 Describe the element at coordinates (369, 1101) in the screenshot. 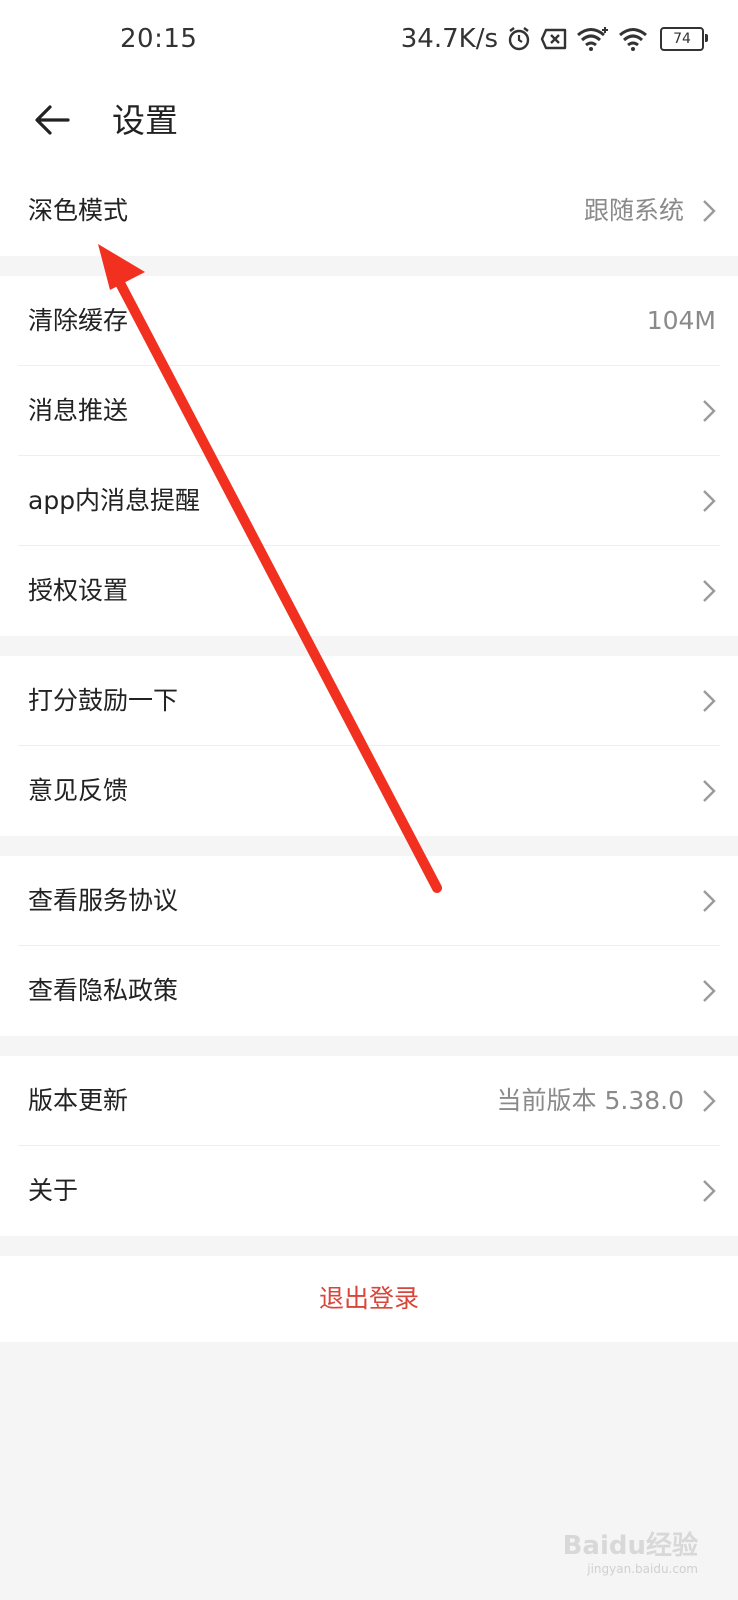

I see `version-update-row: 版本更新 当前版本 5.38.0` at that location.